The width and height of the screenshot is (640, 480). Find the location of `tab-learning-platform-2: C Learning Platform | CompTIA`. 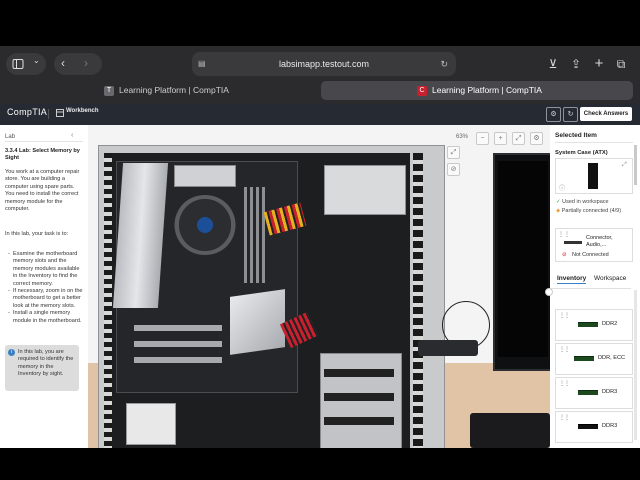

tab-learning-platform-2: C Learning Platform | CompTIA is located at coordinates (477, 90).